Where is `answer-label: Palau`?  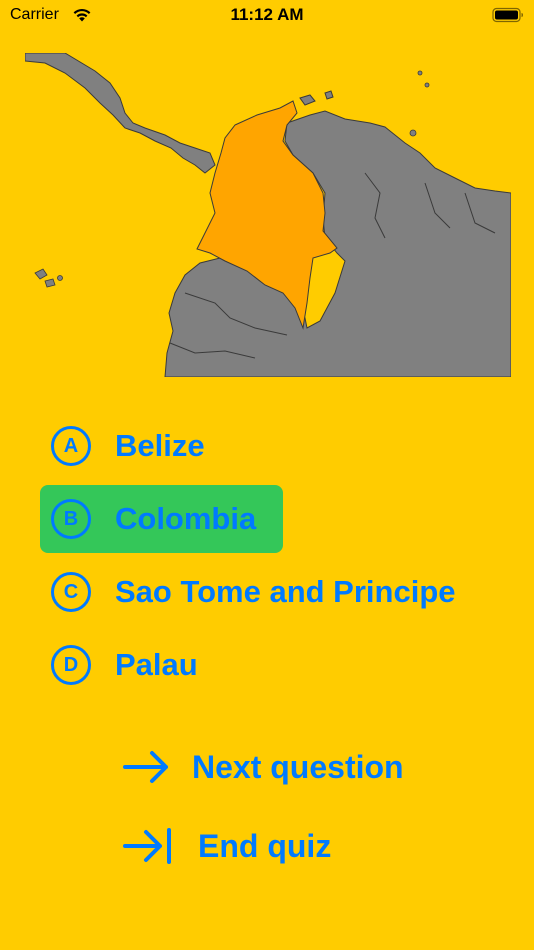
answer-label: Palau is located at coordinates (156, 664).